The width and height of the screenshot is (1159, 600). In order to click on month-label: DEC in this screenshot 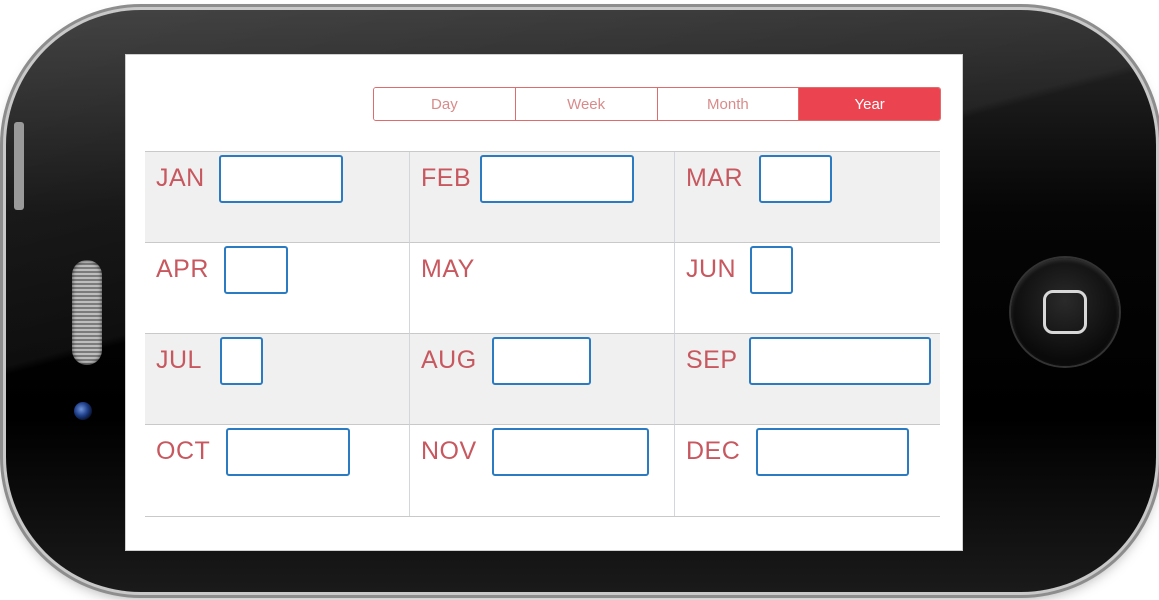, I will do `click(713, 451)`.